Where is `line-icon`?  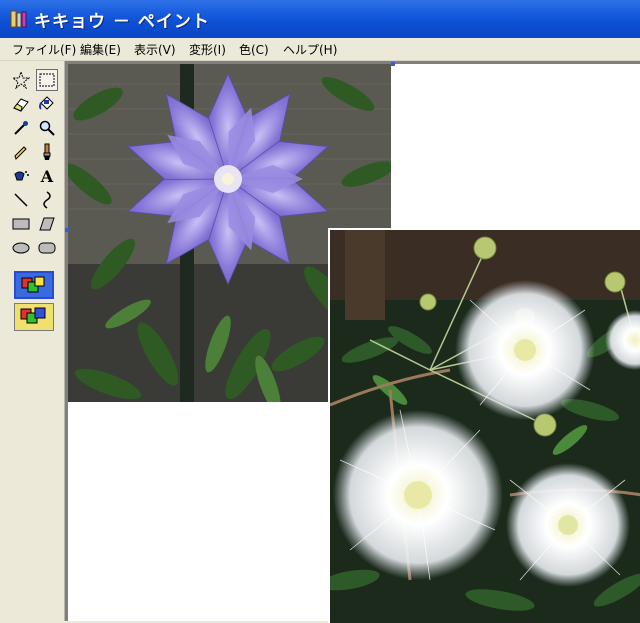 line-icon is located at coordinates (21, 200).